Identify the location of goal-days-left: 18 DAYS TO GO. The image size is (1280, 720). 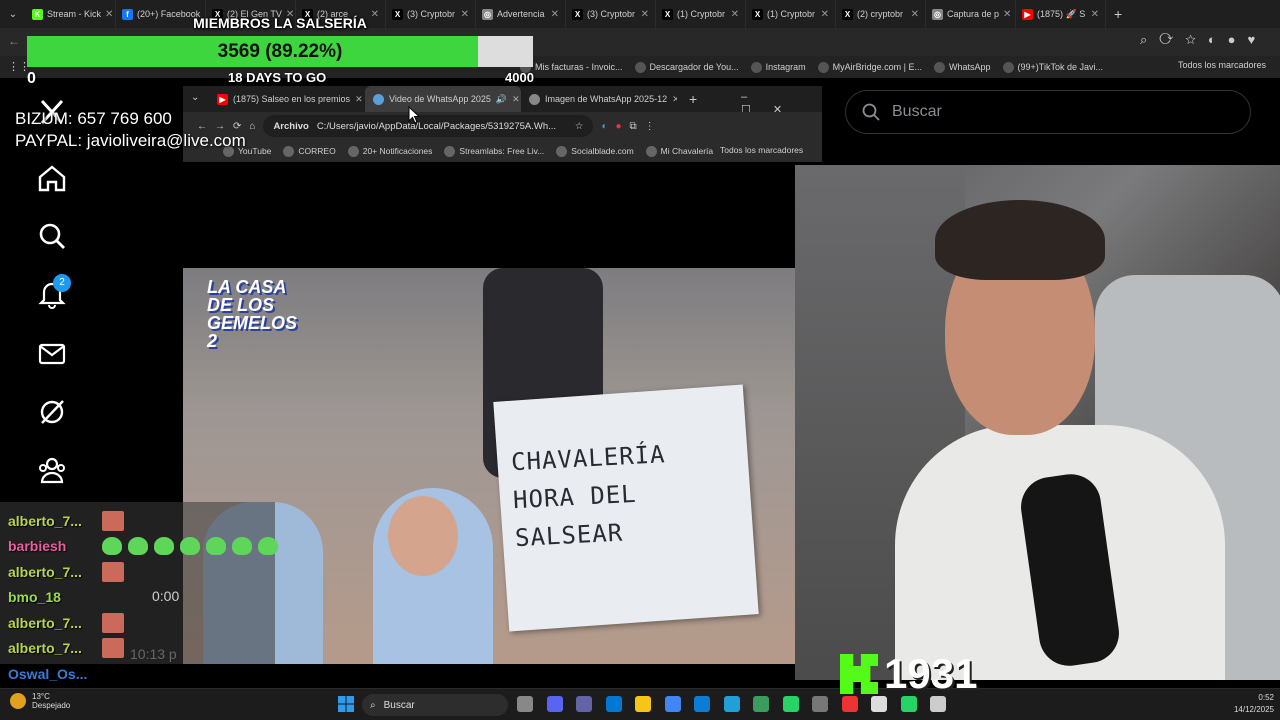
(277, 77).